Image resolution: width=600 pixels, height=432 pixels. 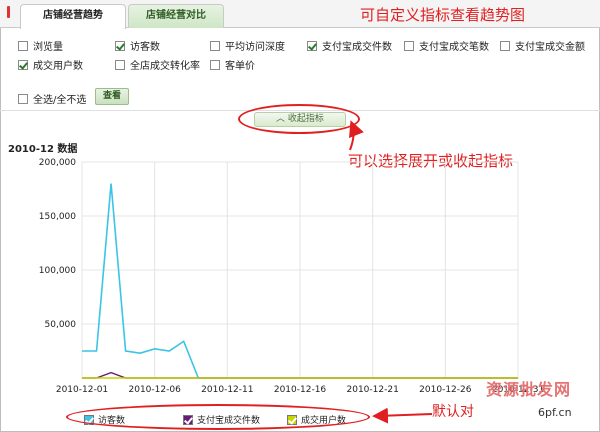 What do you see at coordinates (227, 390) in the screenshot?
I see `x-tick-label: 2010-12-11` at bounding box center [227, 390].